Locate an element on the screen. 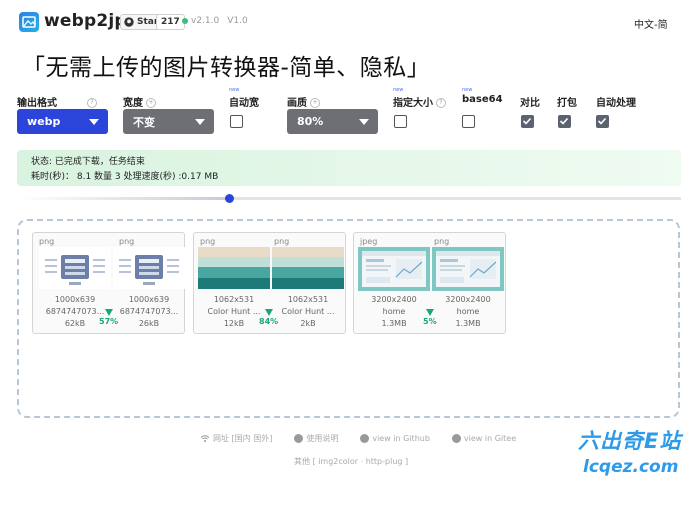  status-text: 状态: 已完成下载，任务结束 is located at coordinates (88, 162).